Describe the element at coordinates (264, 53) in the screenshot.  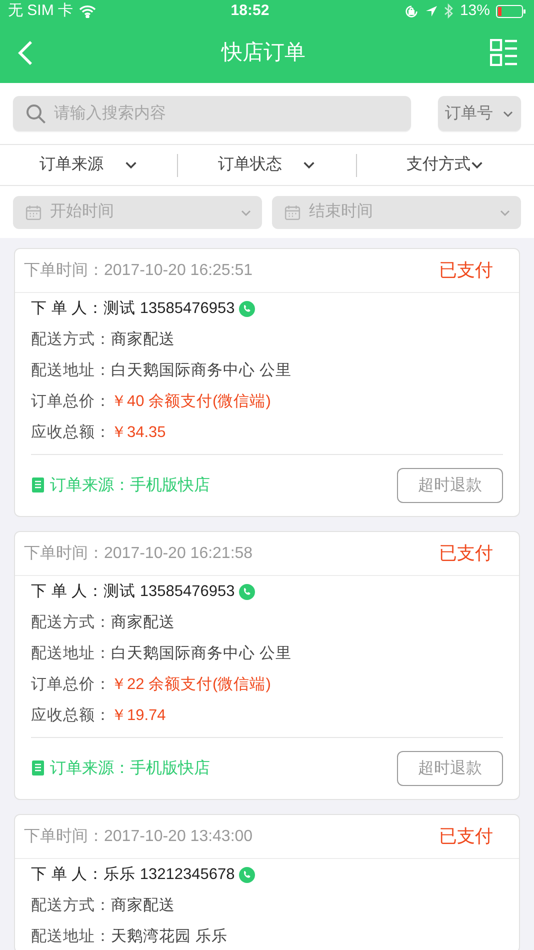
I see `page-title: 快店订单` at that location.